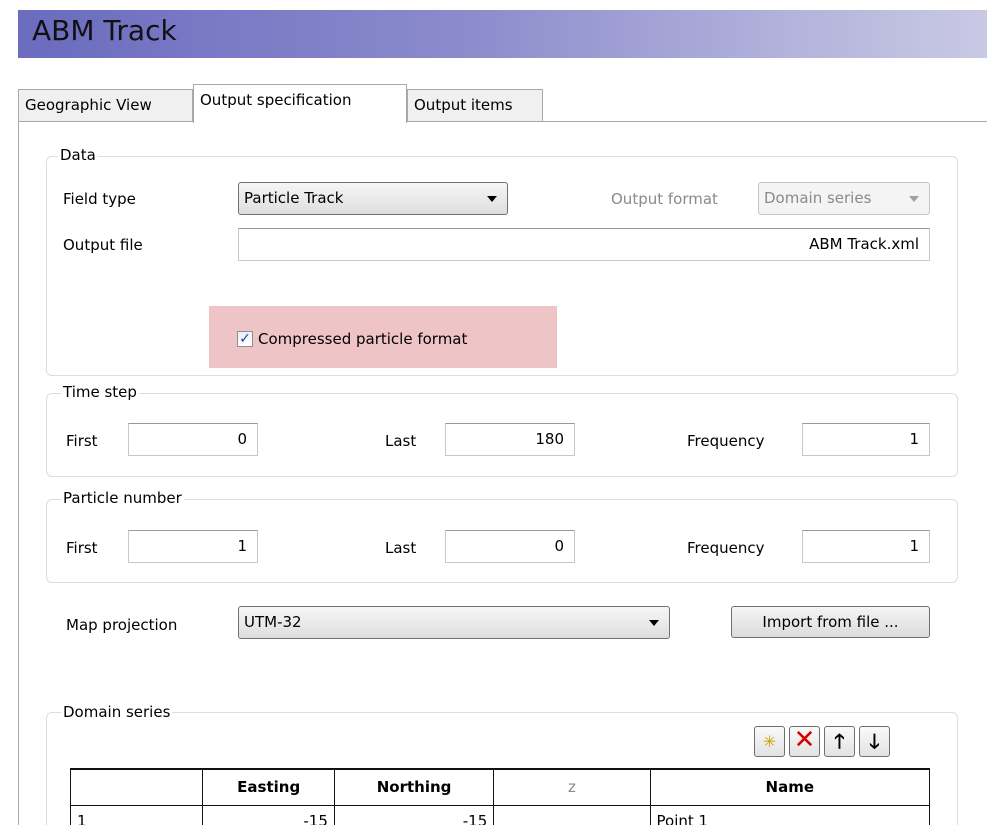  Describe the element at coordinates (136, 814) in the screenshot. I see `row-index-cell: 1` at that location.